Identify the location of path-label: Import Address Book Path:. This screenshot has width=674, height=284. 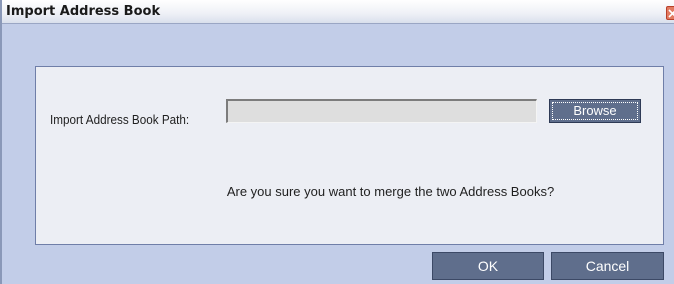
(120, 119).